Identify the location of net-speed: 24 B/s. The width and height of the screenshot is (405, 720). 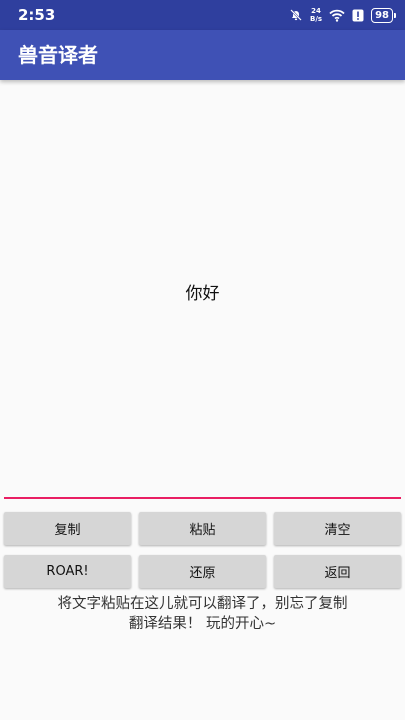
(316, 15).